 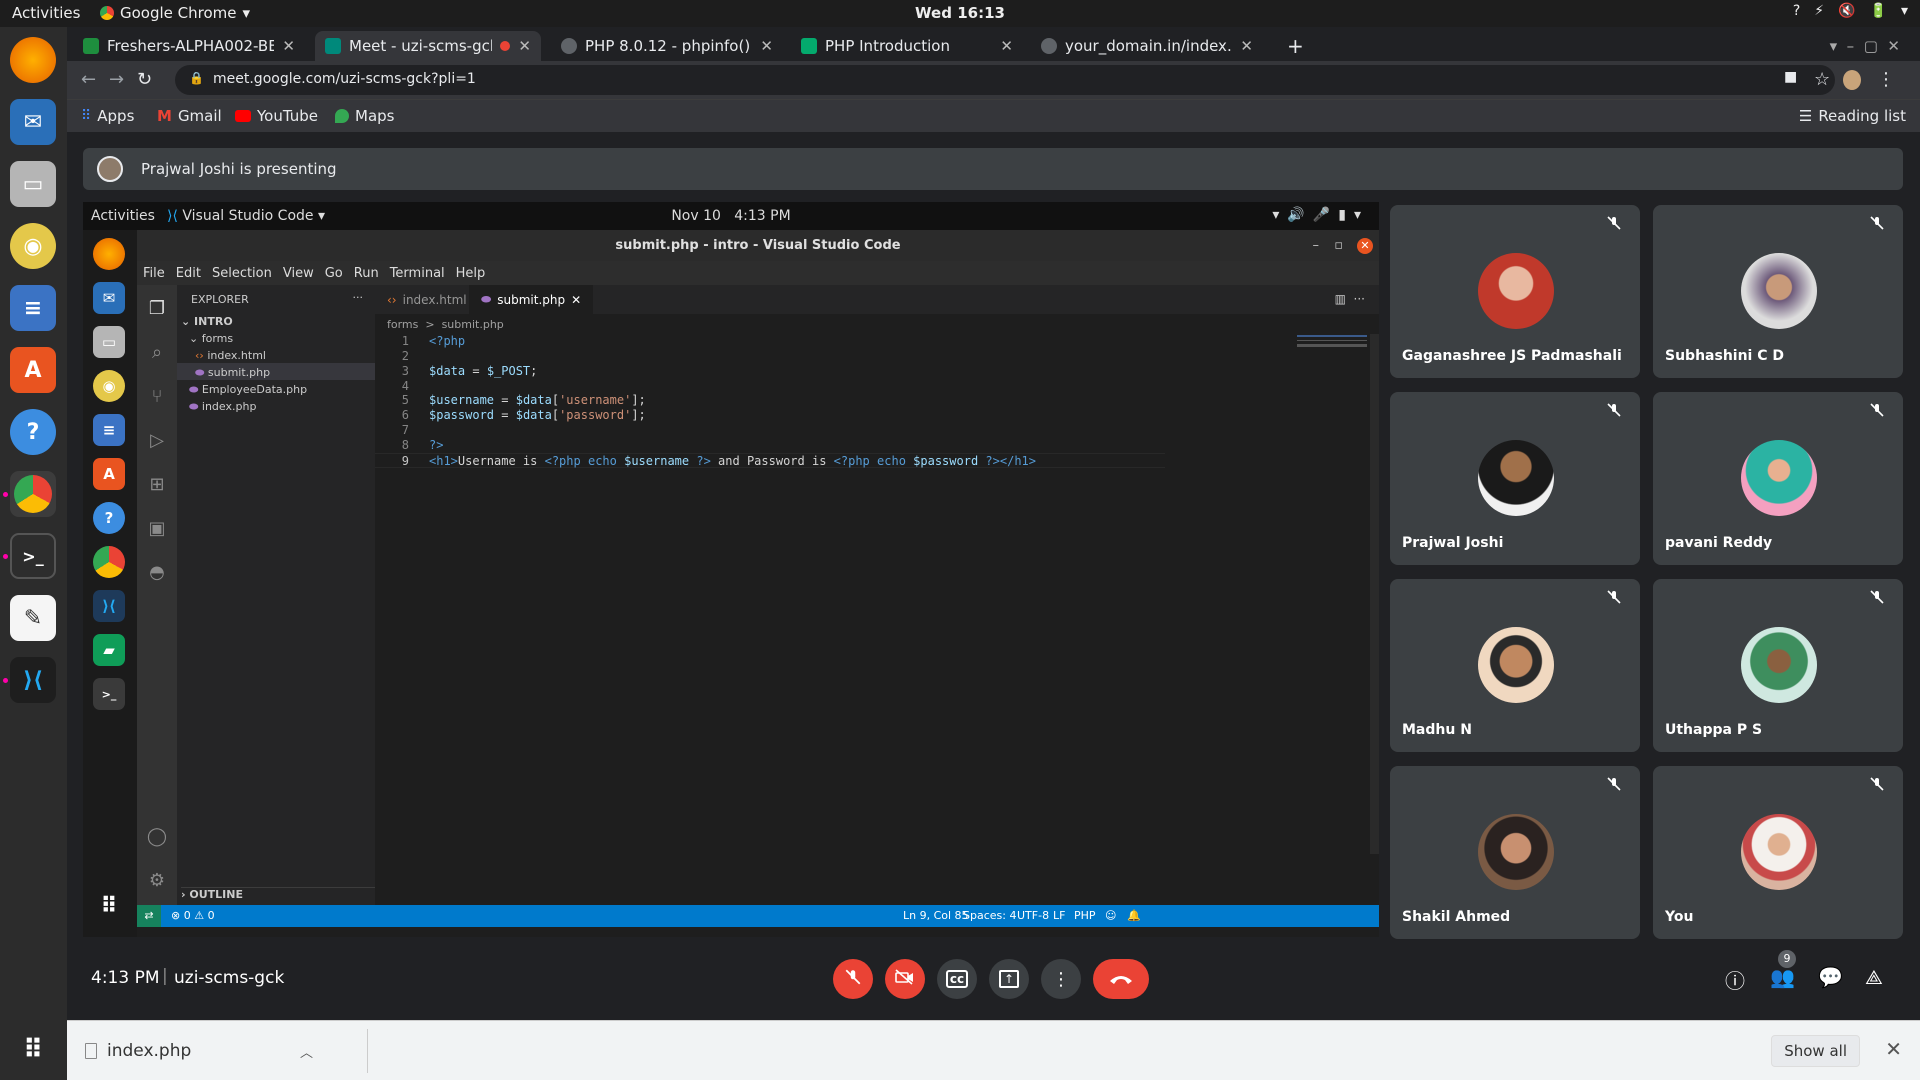 I want to click on thunderbird-icon: ✉, so click(x=33, y=122).